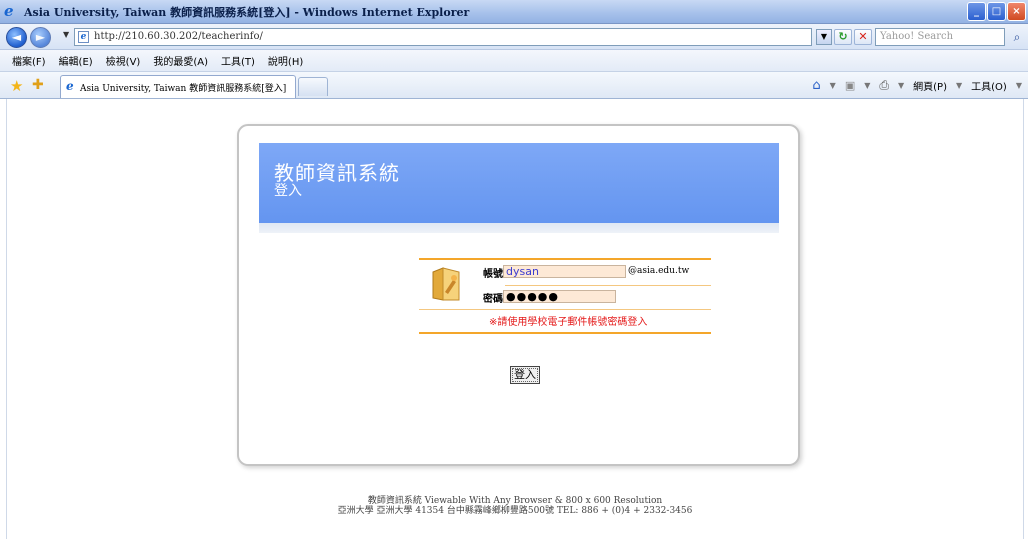 This screenshot has width=1028, height=539. I want to click on tab-label: Asia University, Taiwan 教師資訊服務系統[登入], so click(183, 89).